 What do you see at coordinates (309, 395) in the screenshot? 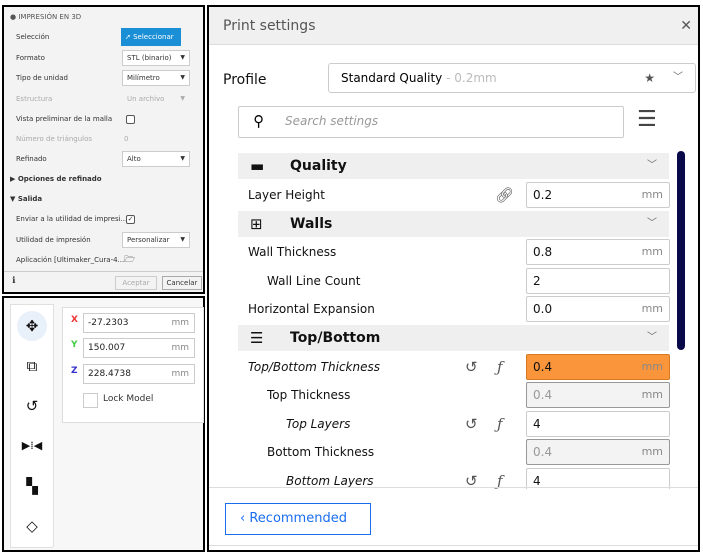
I see `top-thickness-label: Top Thickness` at bounding box center [309, 395].